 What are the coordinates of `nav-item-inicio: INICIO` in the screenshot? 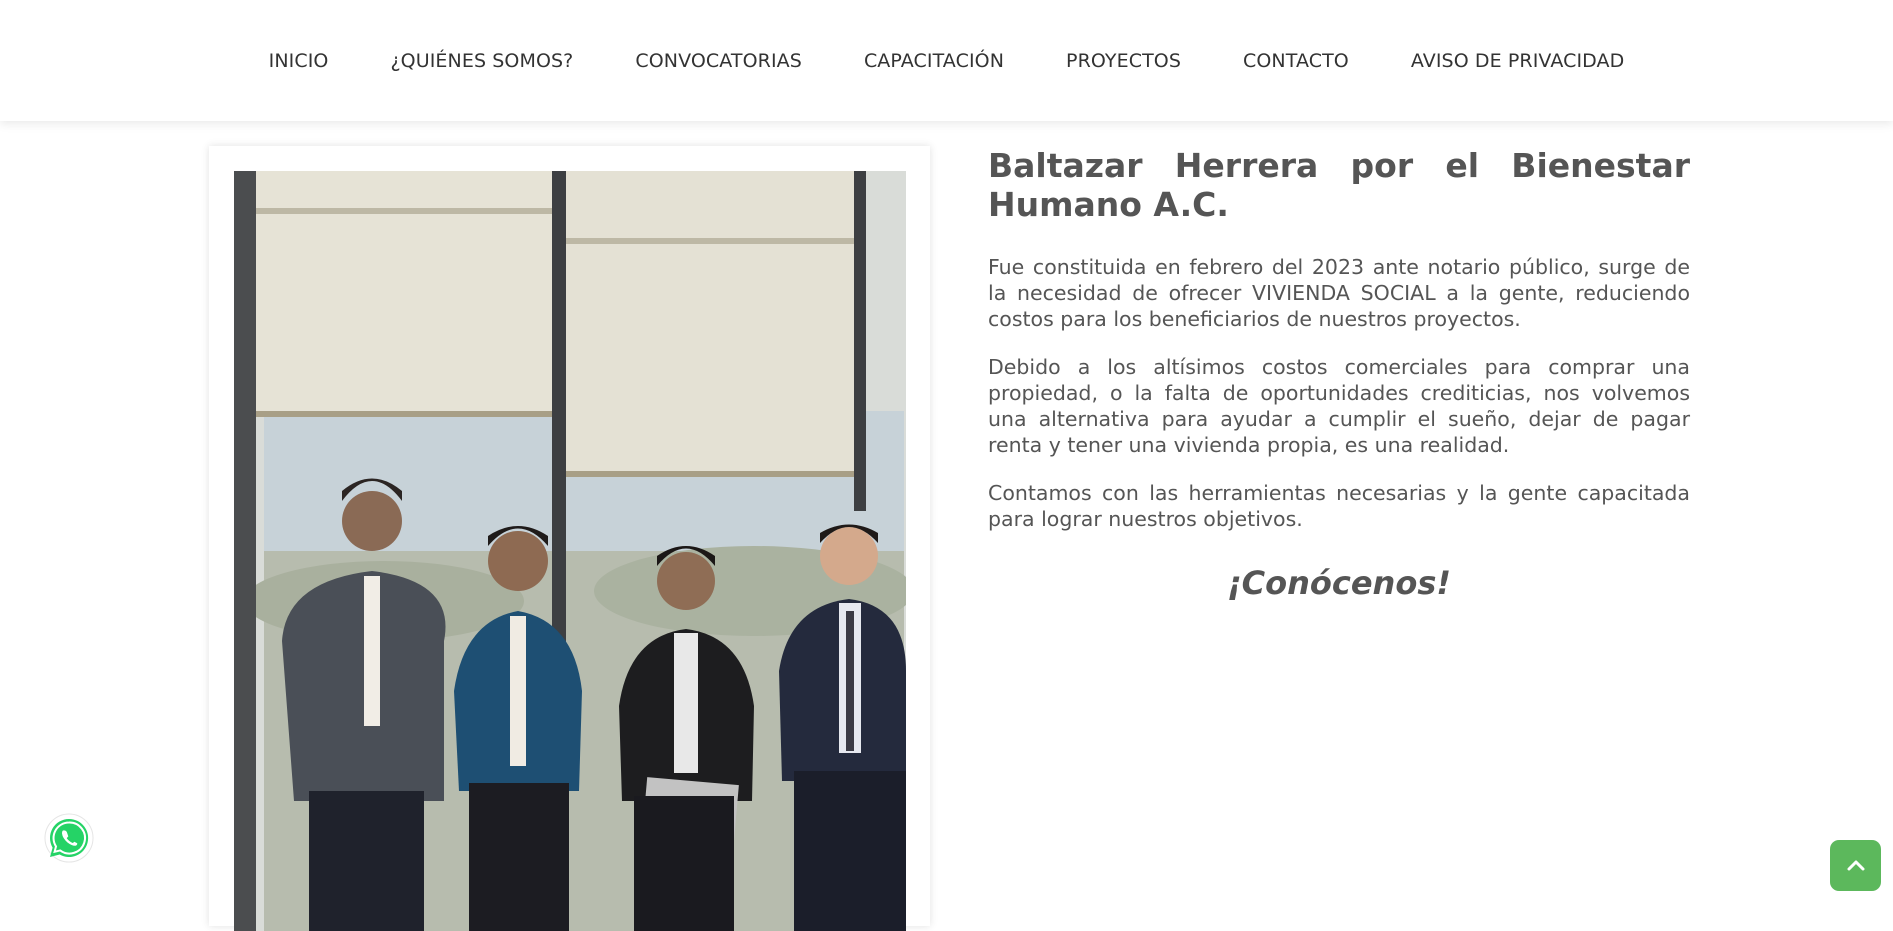 It's located at (299, 61).